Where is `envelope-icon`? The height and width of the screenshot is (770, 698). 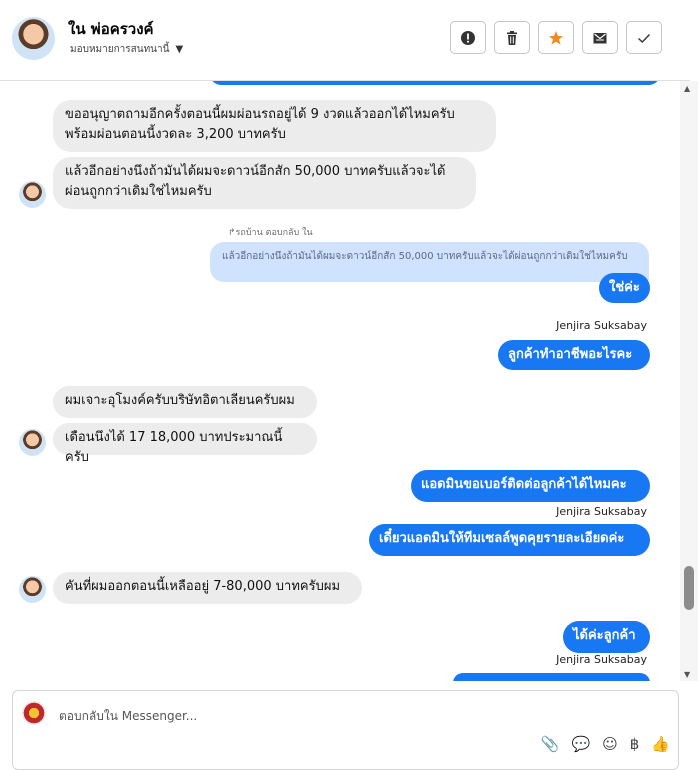
envelope-icon is located at coordinates (600, 37).